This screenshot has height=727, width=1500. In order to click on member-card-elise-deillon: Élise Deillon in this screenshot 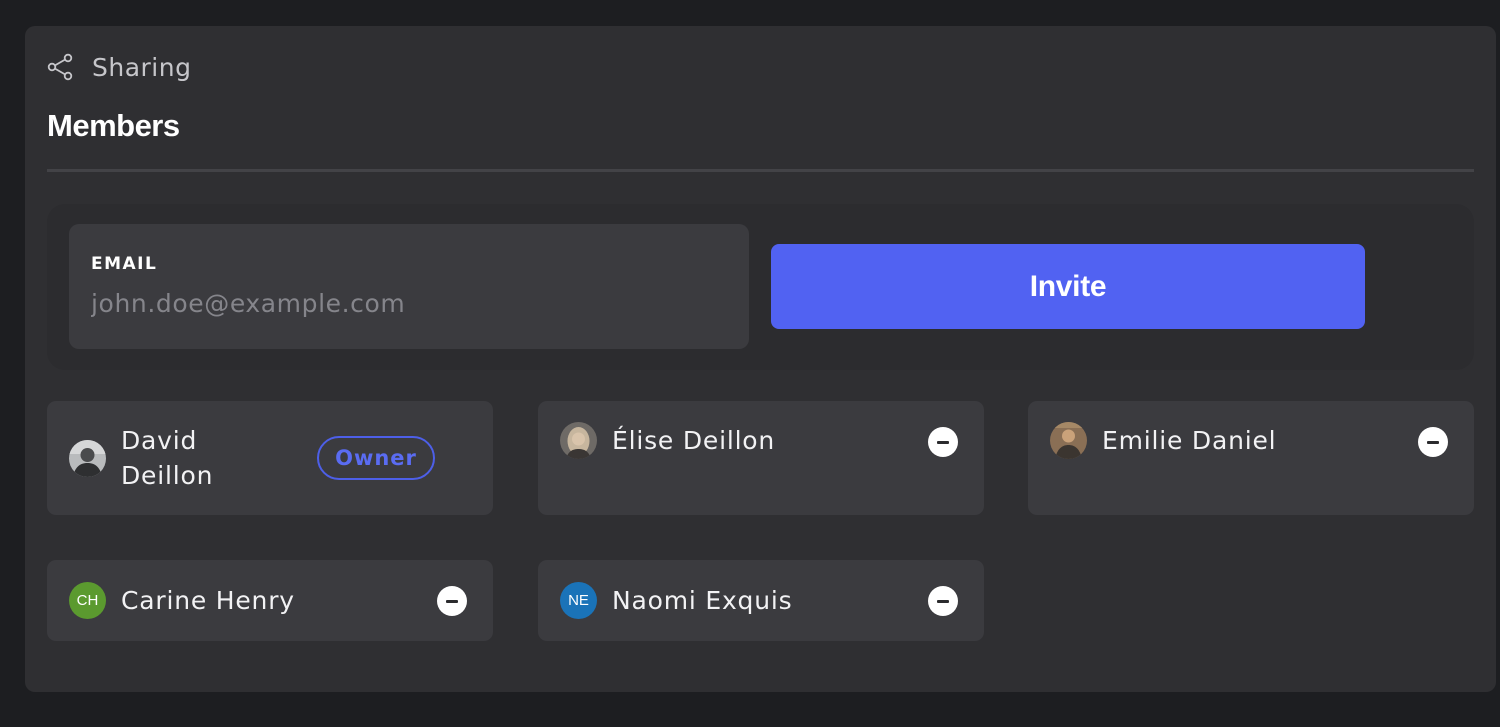, I will do `click(761, 458)`.